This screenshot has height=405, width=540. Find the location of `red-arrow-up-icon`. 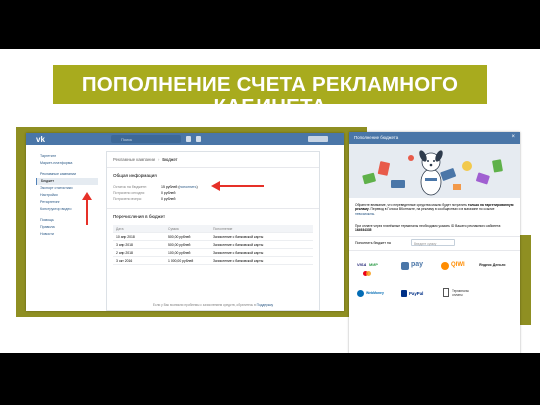

red-arrow-up-icon is located at coordinates (87, 208).